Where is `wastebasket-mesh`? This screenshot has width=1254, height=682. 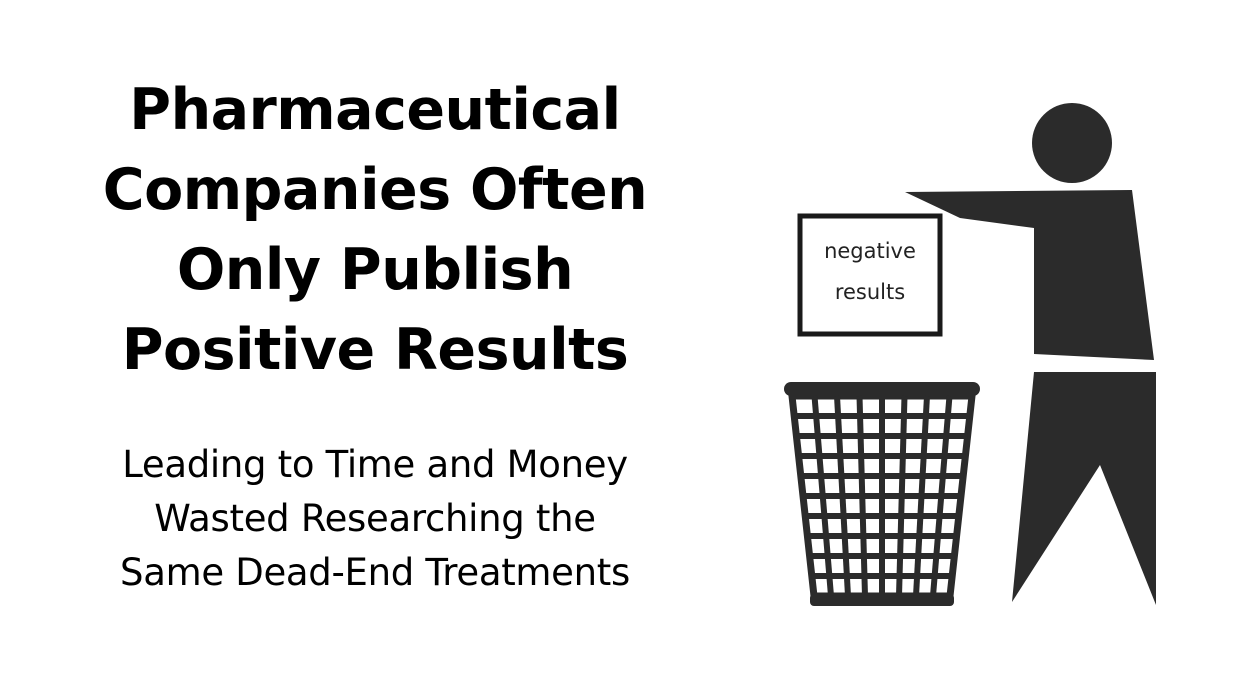
wastebasket-mesh is located at coordinates (882, 496).